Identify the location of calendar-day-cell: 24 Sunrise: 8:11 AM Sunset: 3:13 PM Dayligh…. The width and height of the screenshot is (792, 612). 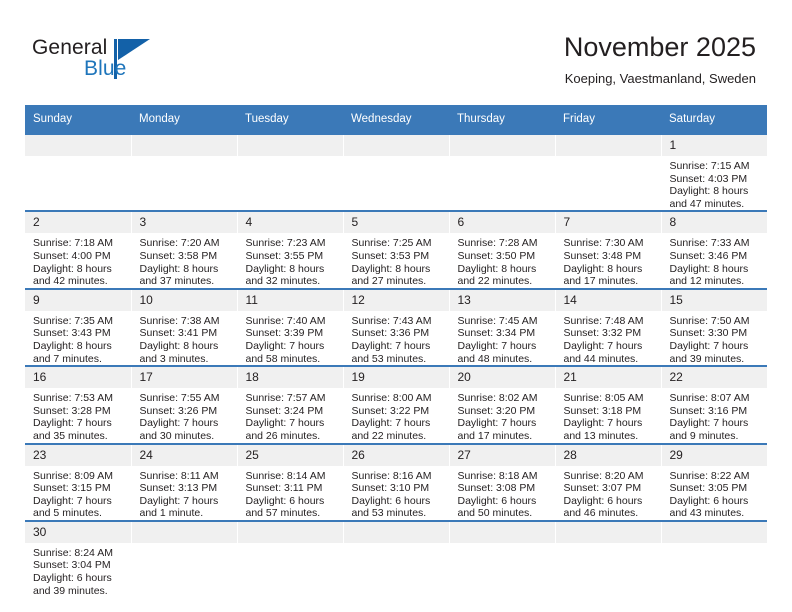
(184, 481).